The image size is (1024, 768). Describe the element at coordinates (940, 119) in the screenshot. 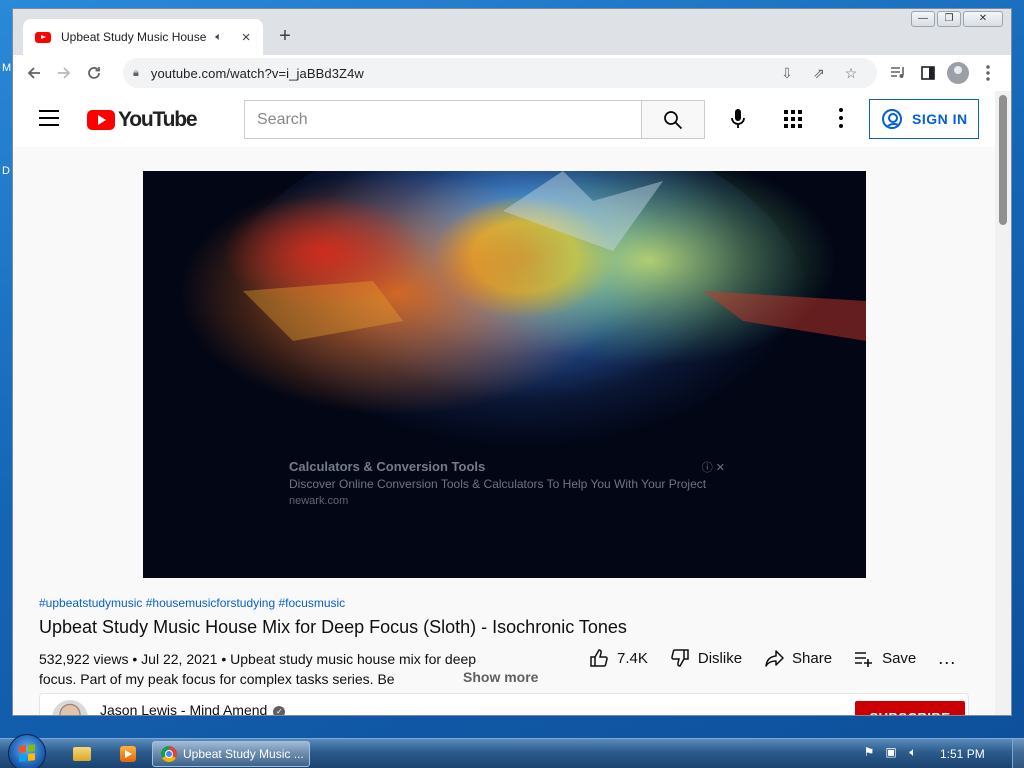

I see `sign-in-label: SIGN IN` at that location.